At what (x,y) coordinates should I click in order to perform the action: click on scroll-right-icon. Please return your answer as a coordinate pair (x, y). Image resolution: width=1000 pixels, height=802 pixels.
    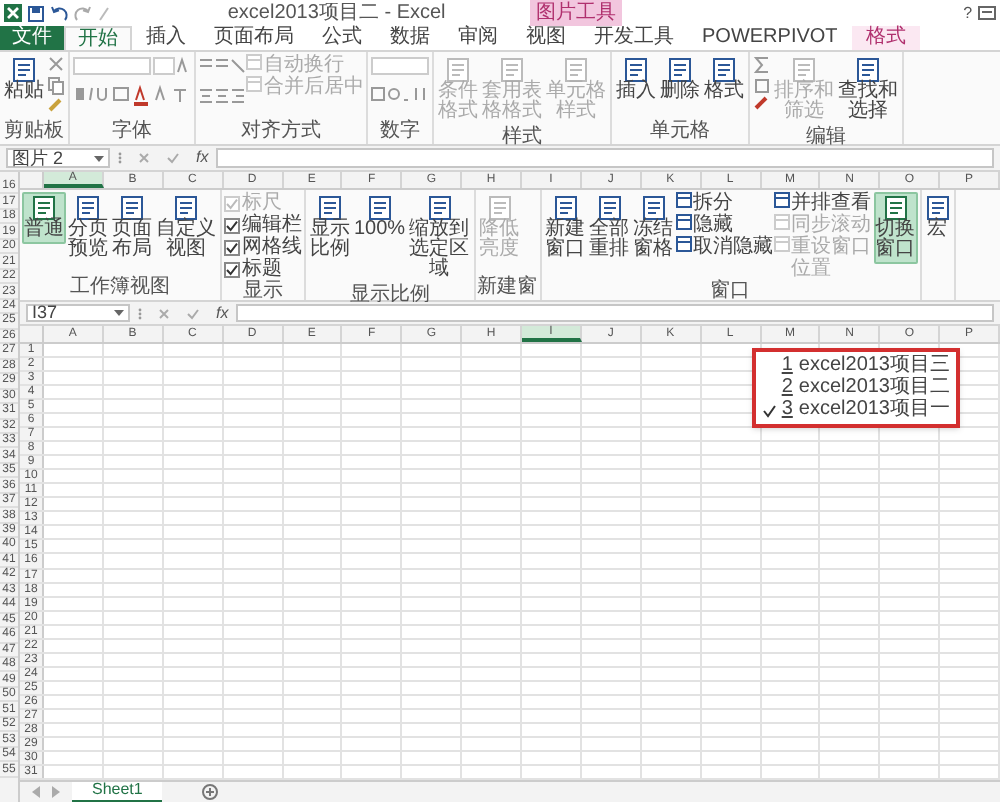
    Looking at the image, I should click on (56, 792).